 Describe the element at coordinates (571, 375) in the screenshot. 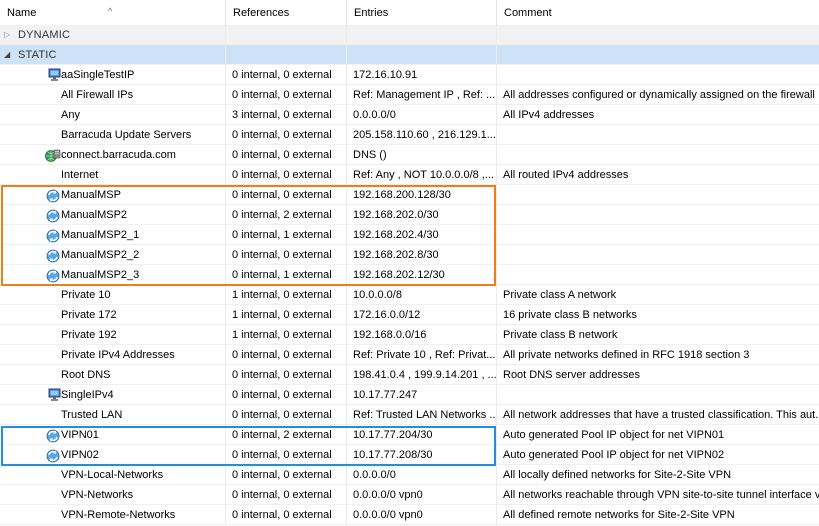

I see `comment-cell: Root DNS server addresses` at that location.